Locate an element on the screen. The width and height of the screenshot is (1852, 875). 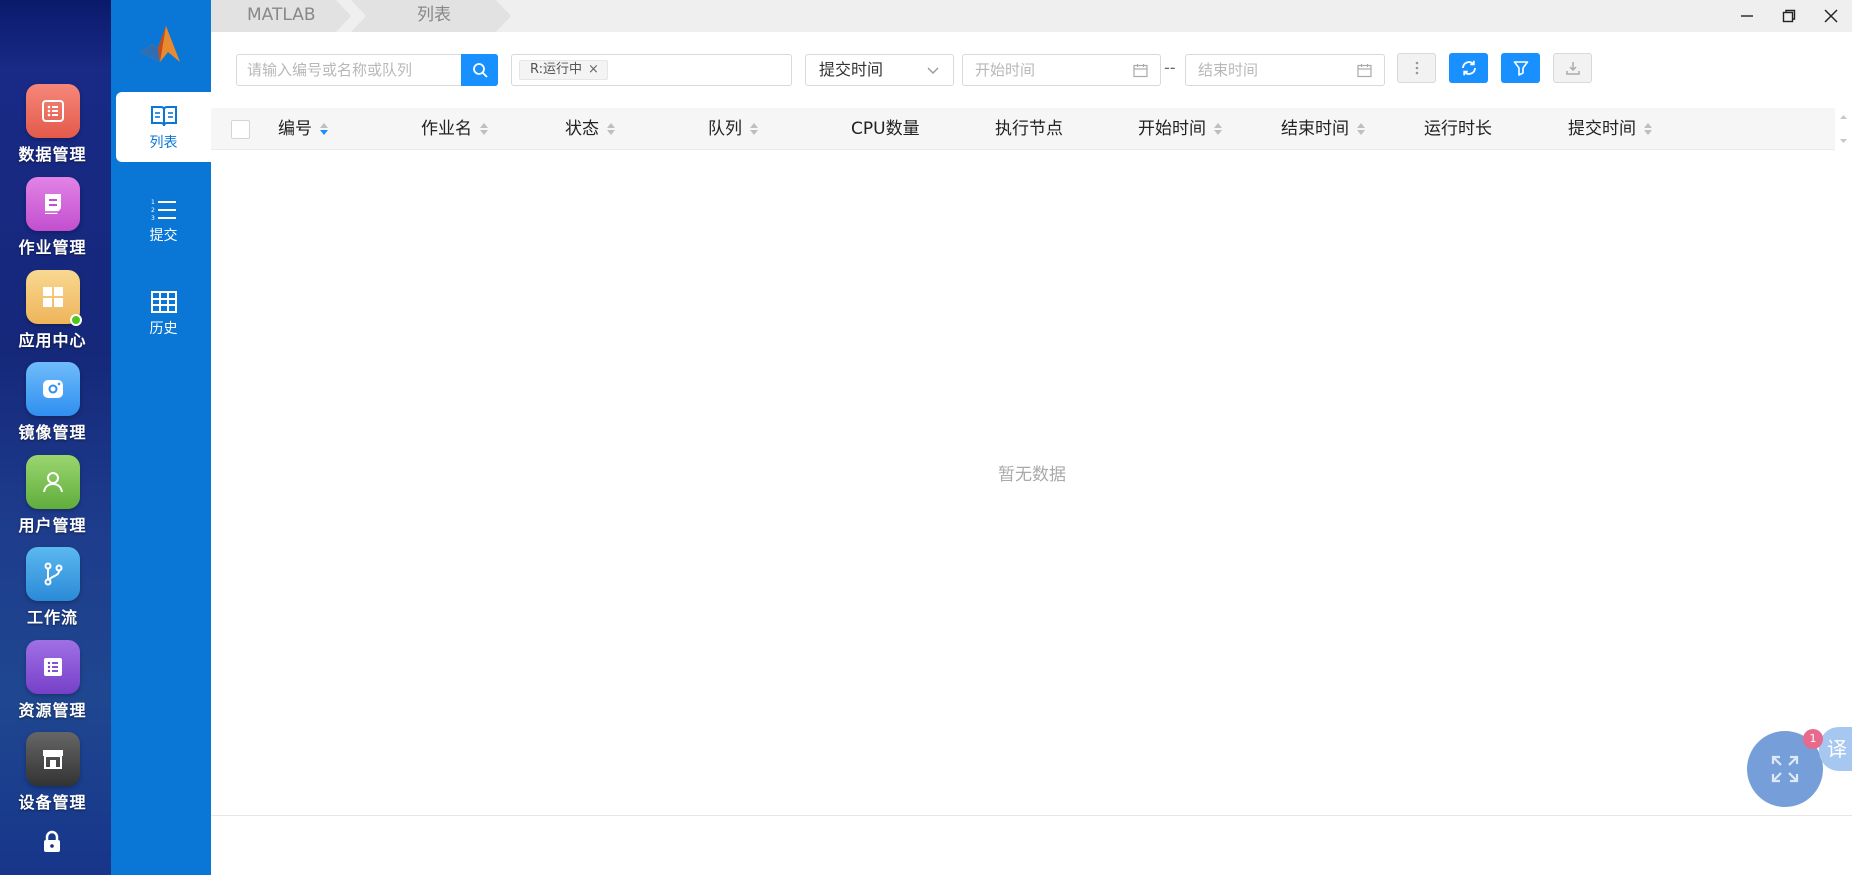
column-header-end-time: 结束时间 is located at coordinates (1323, 129).